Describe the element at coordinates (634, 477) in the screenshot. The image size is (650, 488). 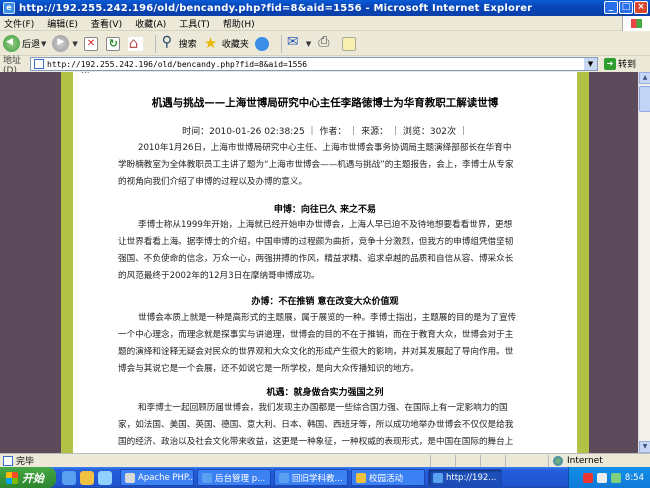
I see `clock: 8:54` at that location.